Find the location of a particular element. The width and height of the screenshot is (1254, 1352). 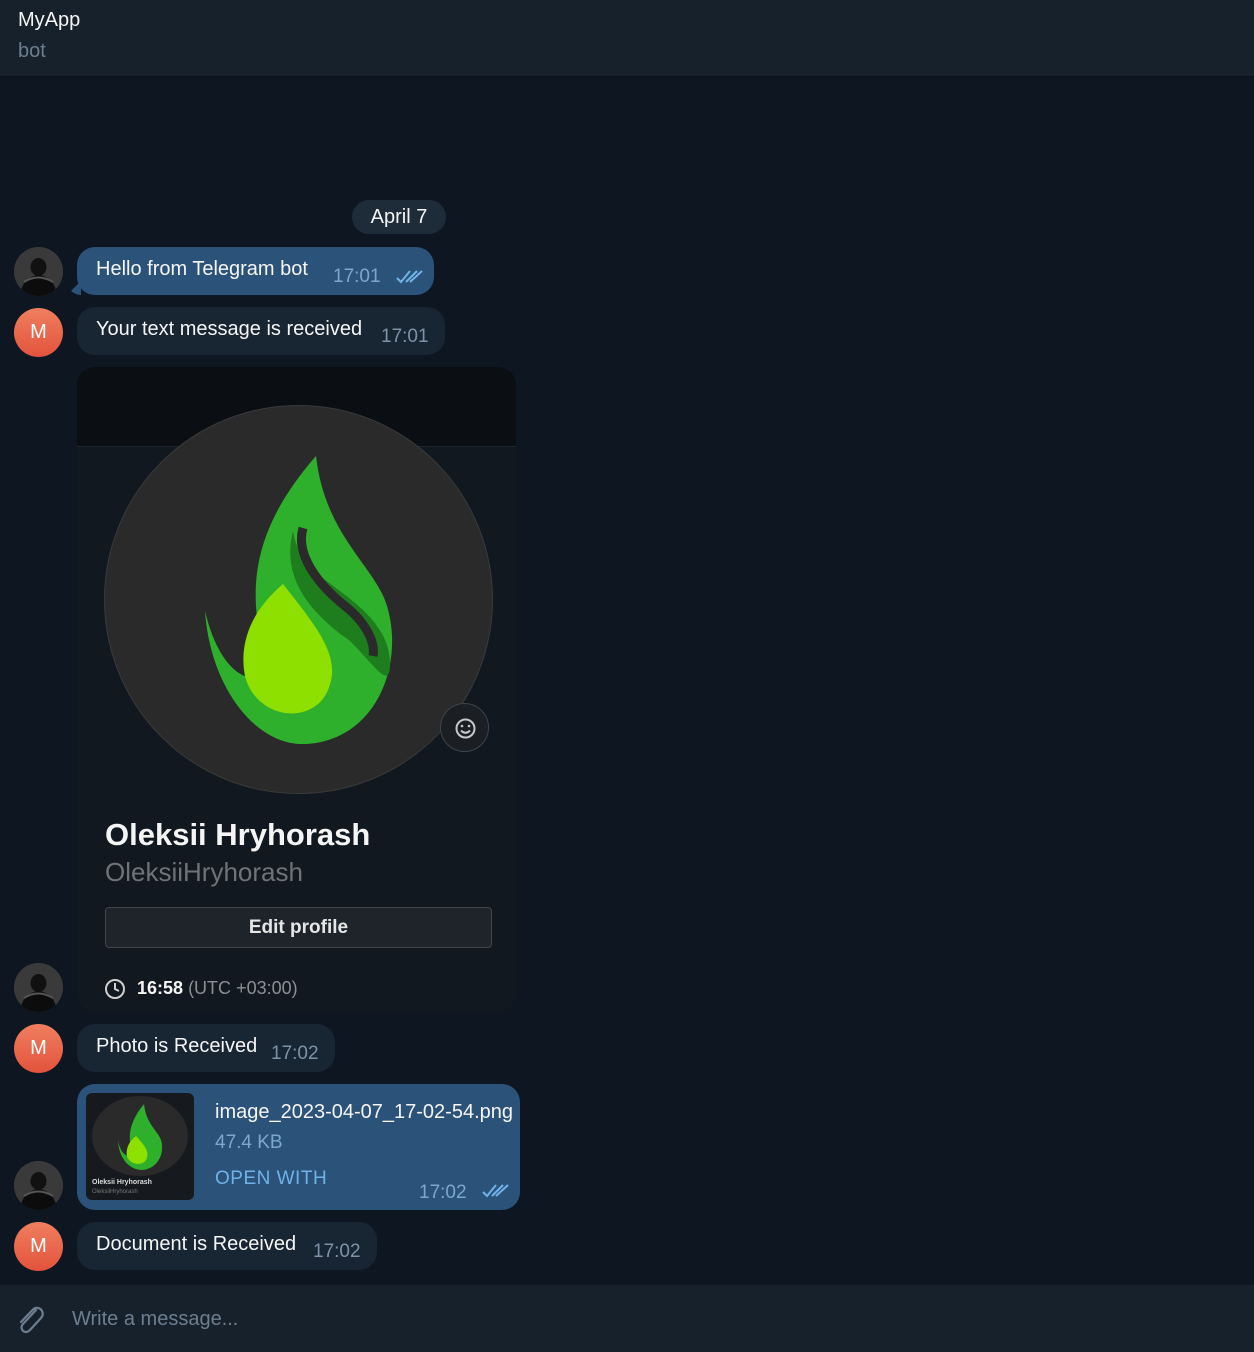

message-input is located at coordinates (635, 1319).